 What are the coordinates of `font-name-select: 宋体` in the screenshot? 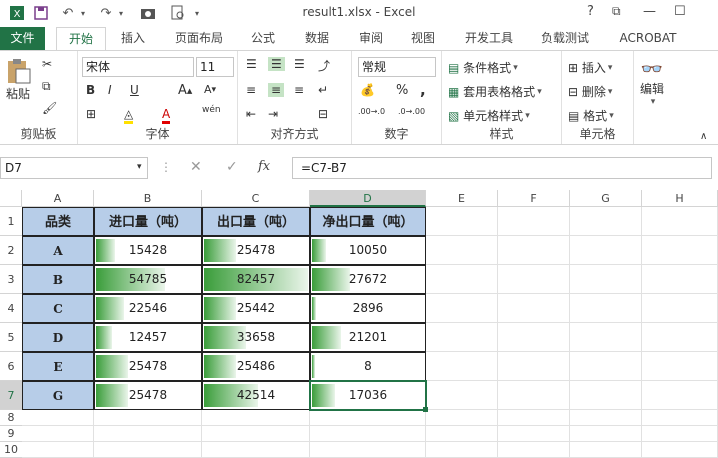 It's located at (138, 67).